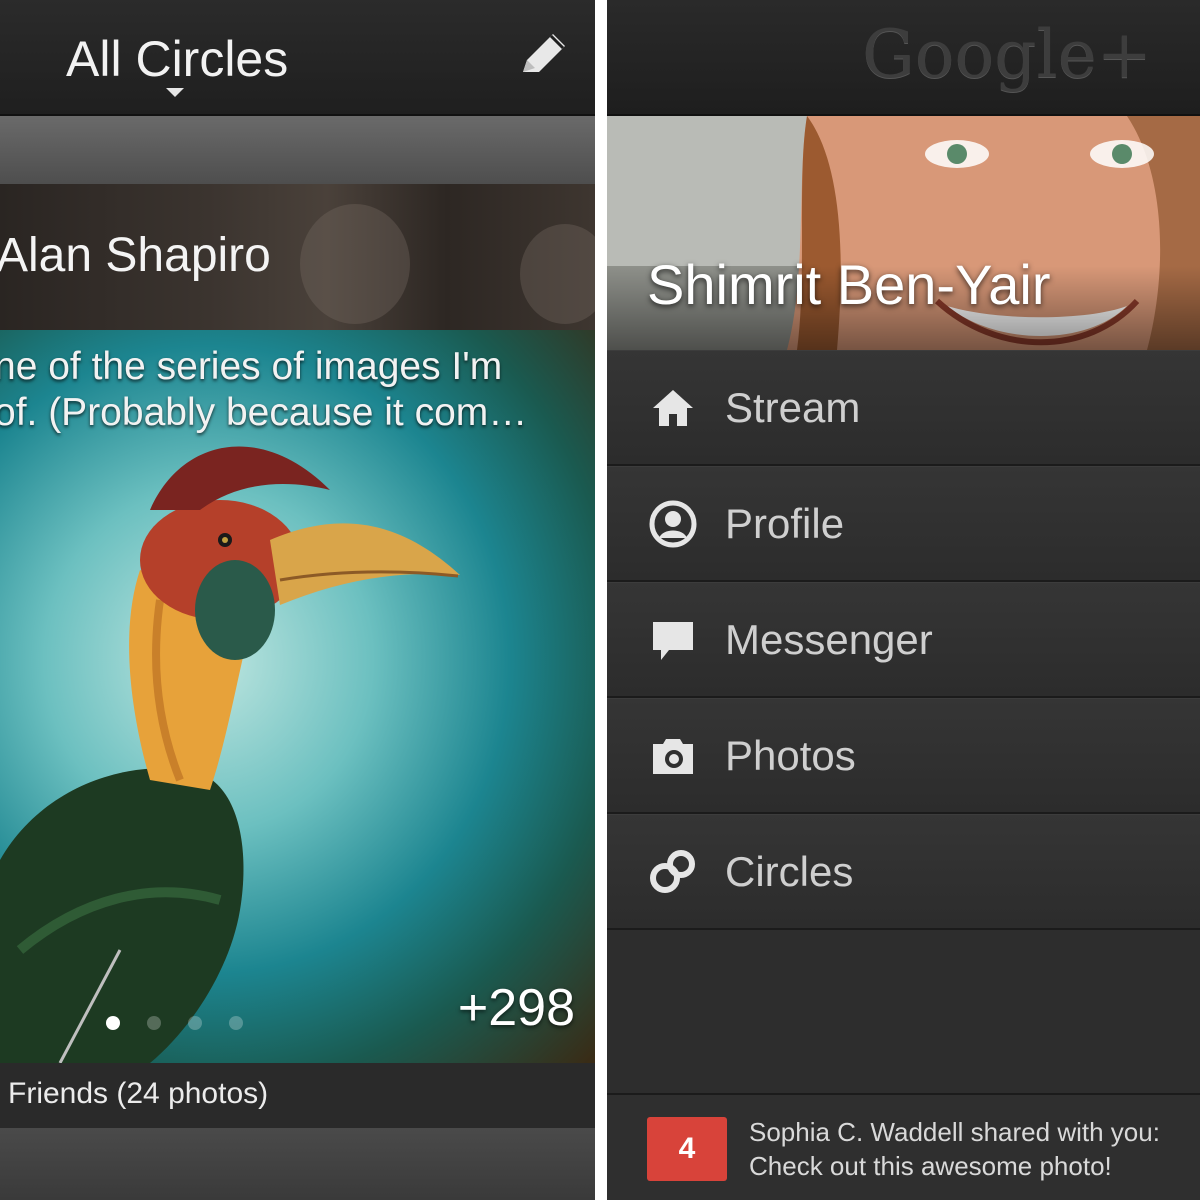 This screenshot has height=1200, width=1200. What do you see at coordinates (903, 233) in the screenshot?
I see `profile-cover: Shimrit Ben-Yair` at bounding box center [903, 233].